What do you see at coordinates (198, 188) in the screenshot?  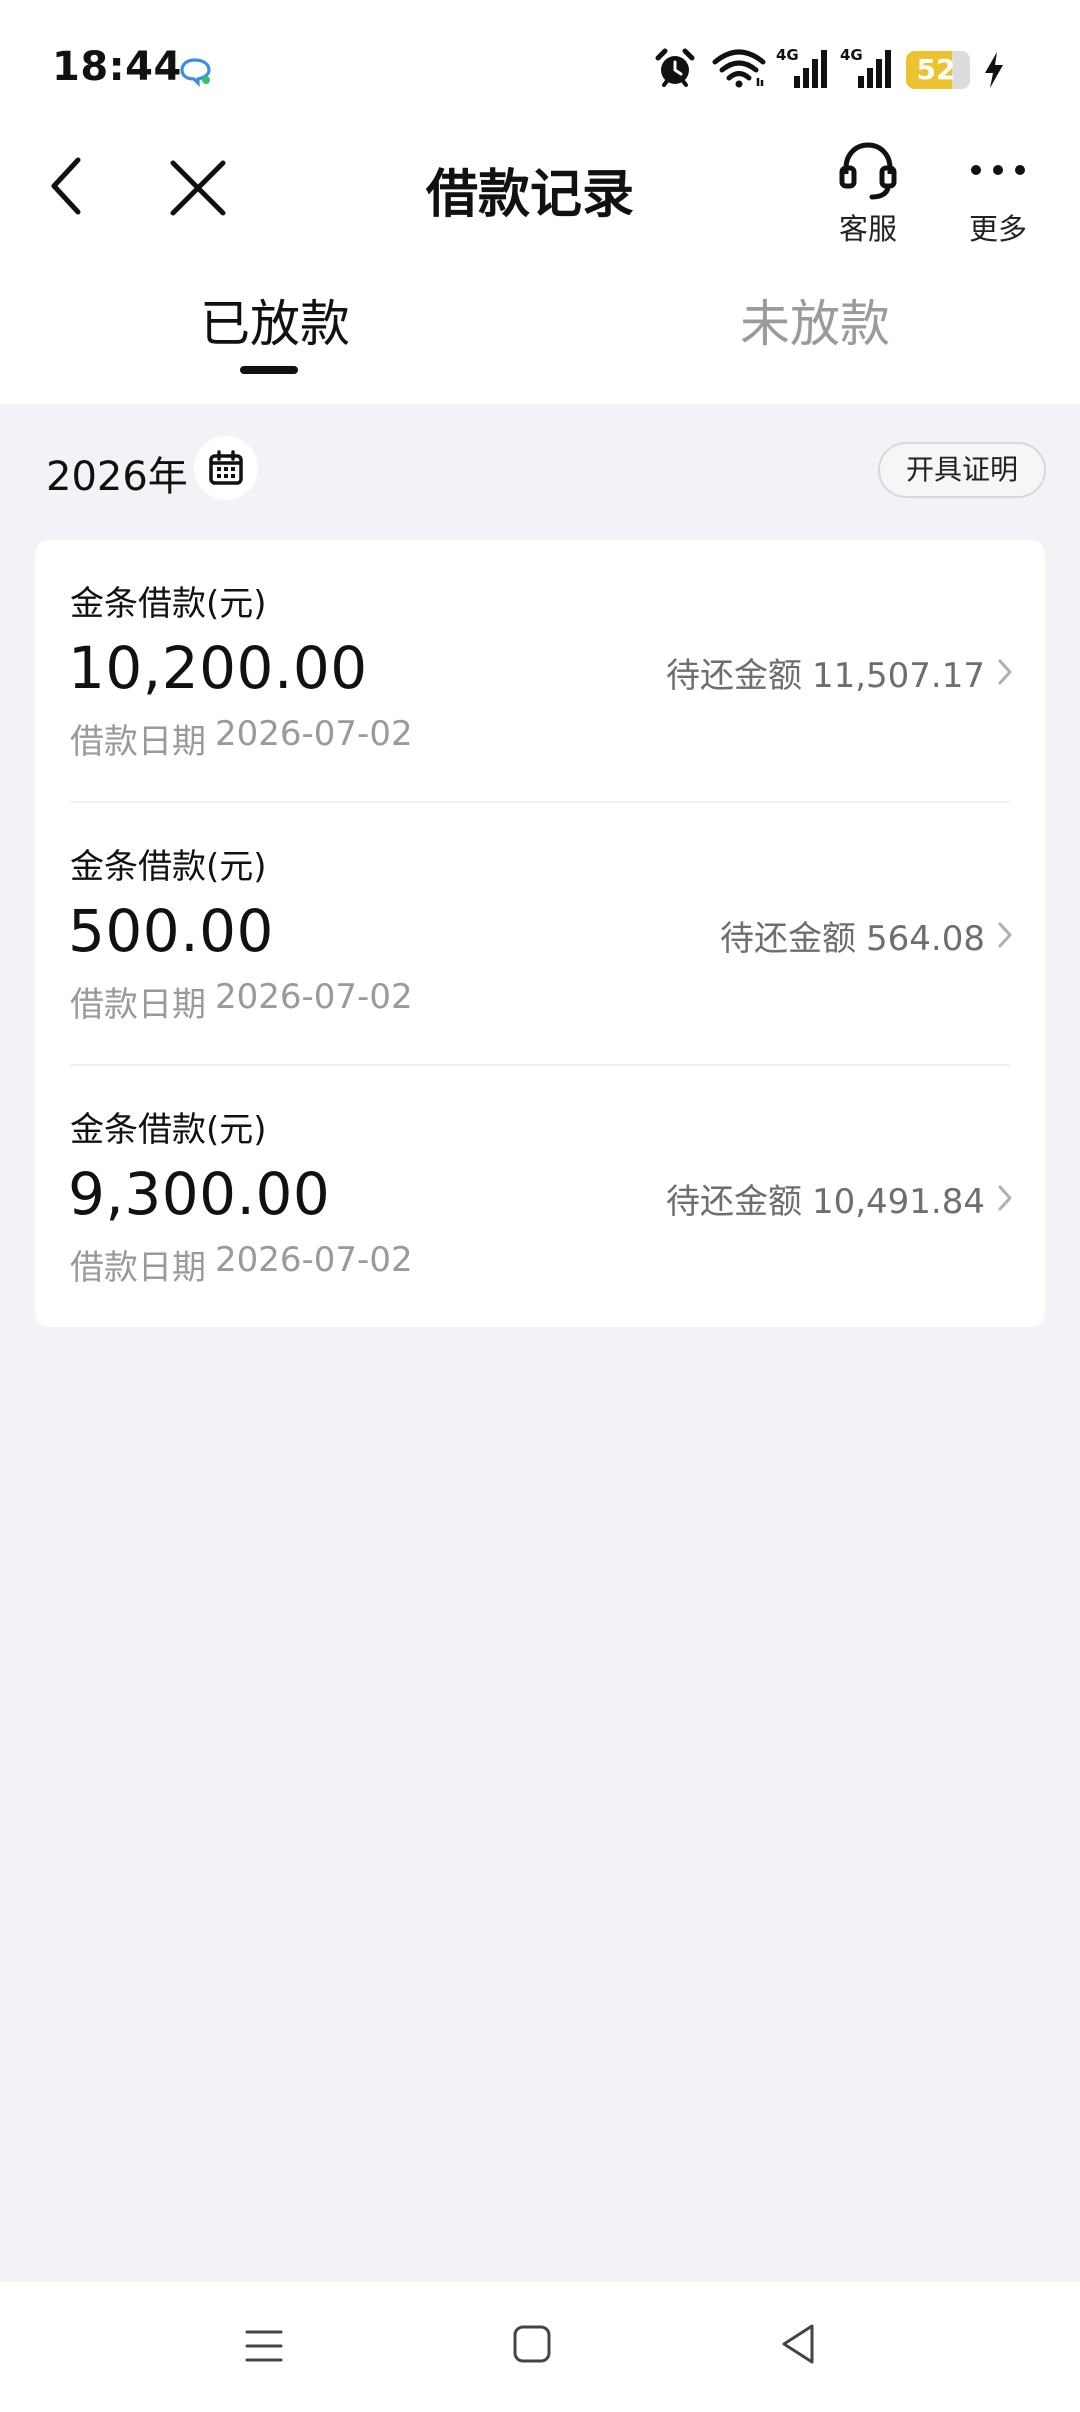 I see `close-icon` at bounding box center [198, 188].